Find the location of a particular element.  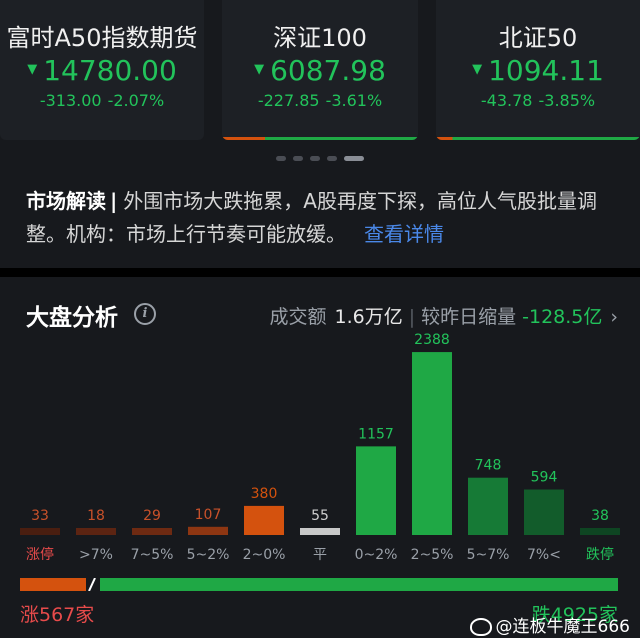

chart-category-label: 2~0% is located at coordinates (264, 555).